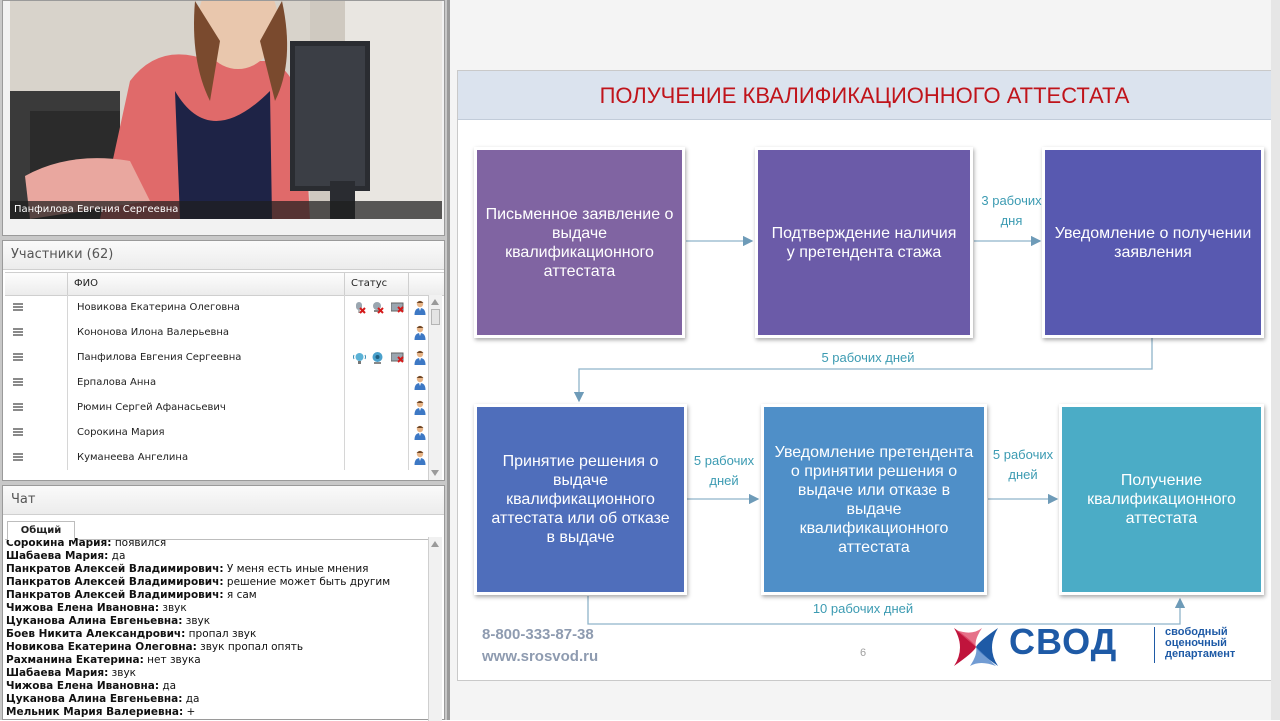  Describe the element at coordinates (159, 357) in the screenshot. I see `participant-name: Панфилова Евгения Сергеевна` at that location.